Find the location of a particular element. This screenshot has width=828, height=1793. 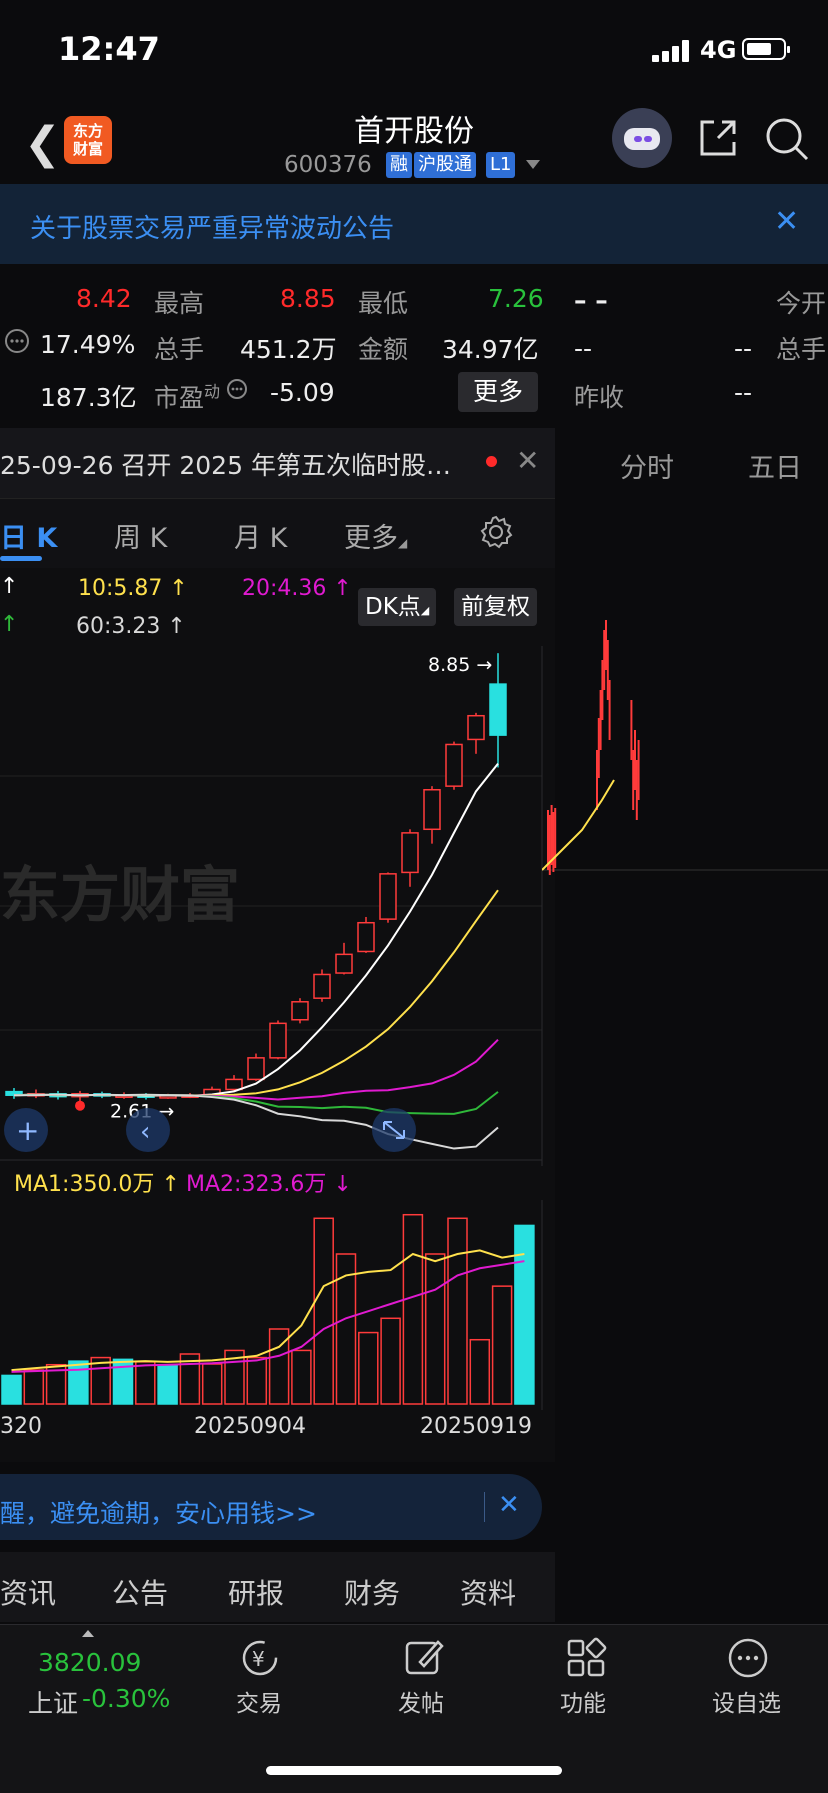

trade-icon: ¥ is located at coordinates (260, 1658).